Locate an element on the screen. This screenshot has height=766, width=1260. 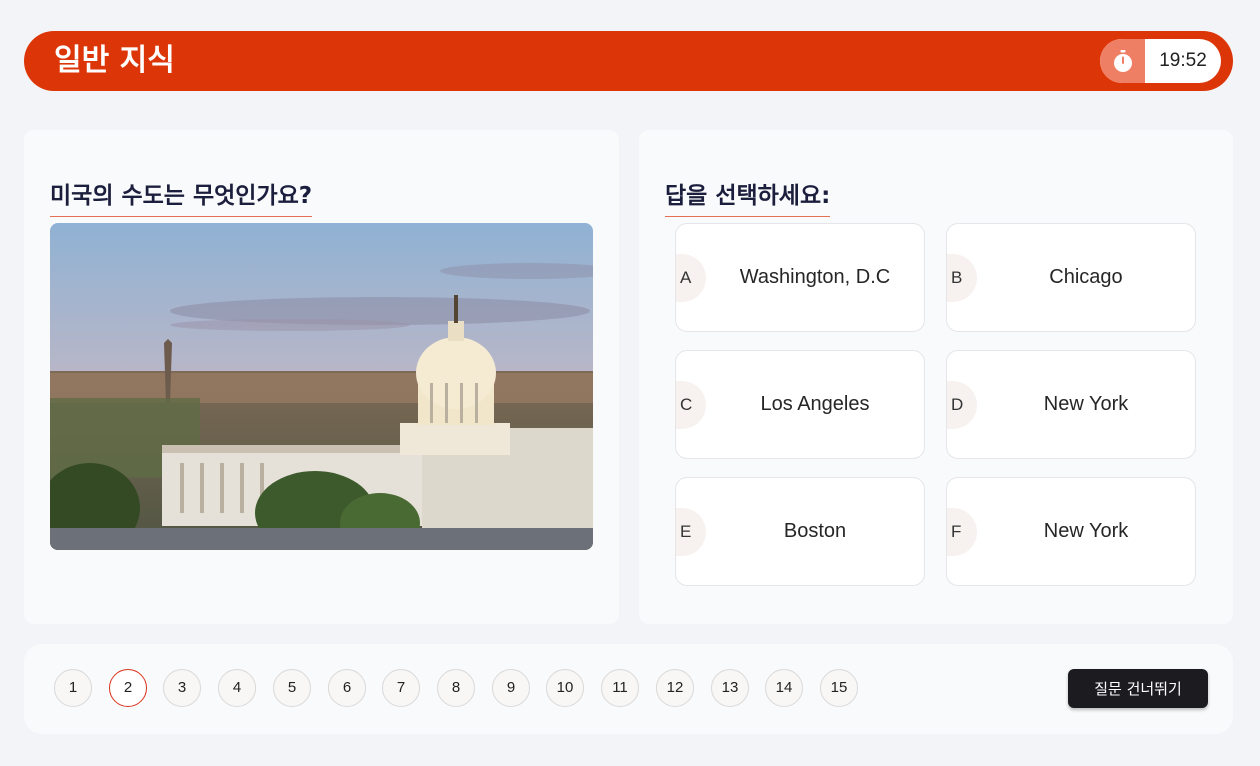
answer-letter: E is located at coordinates (691, 532).